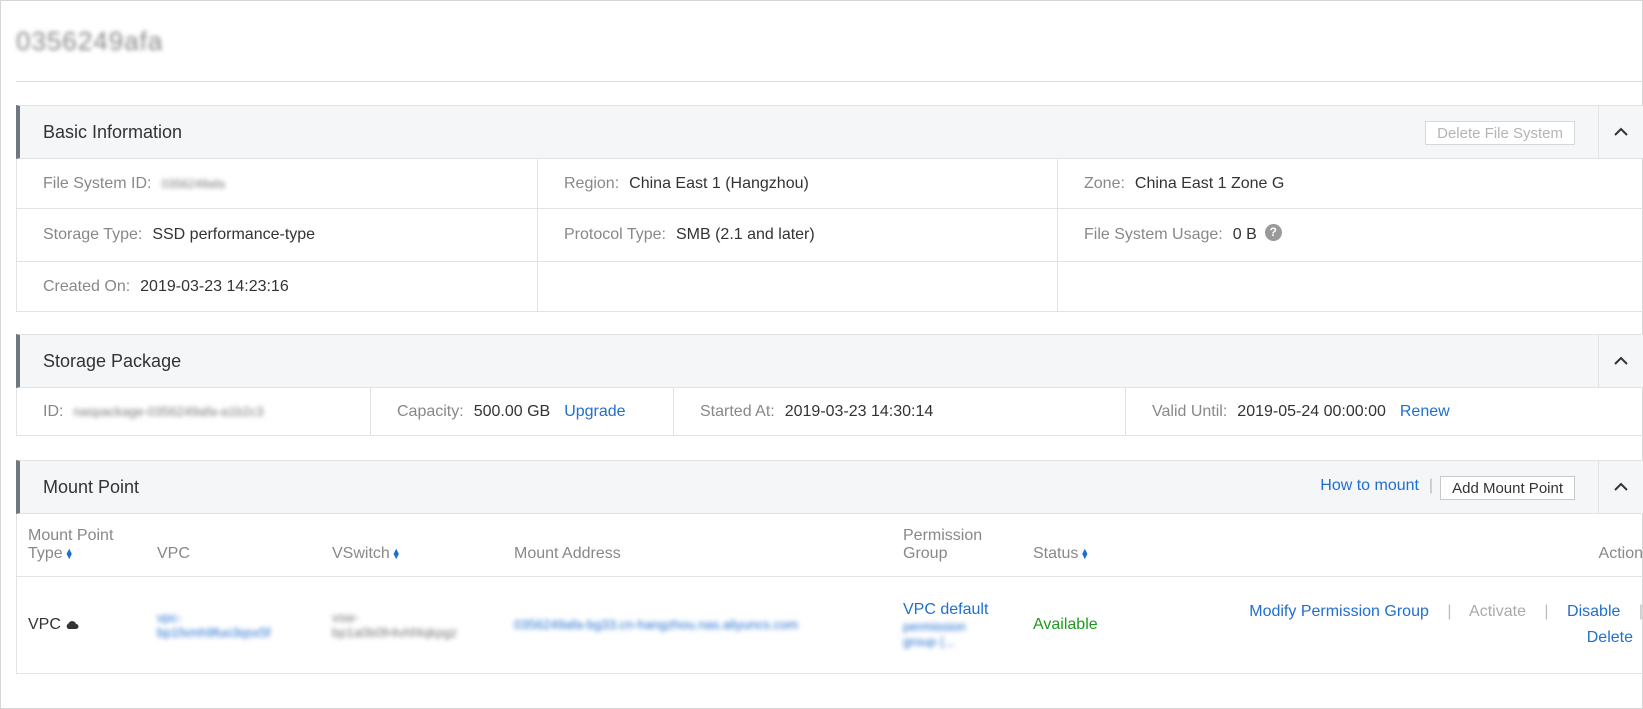  I want to click on renew-link: Renew, so click(1425, 412).